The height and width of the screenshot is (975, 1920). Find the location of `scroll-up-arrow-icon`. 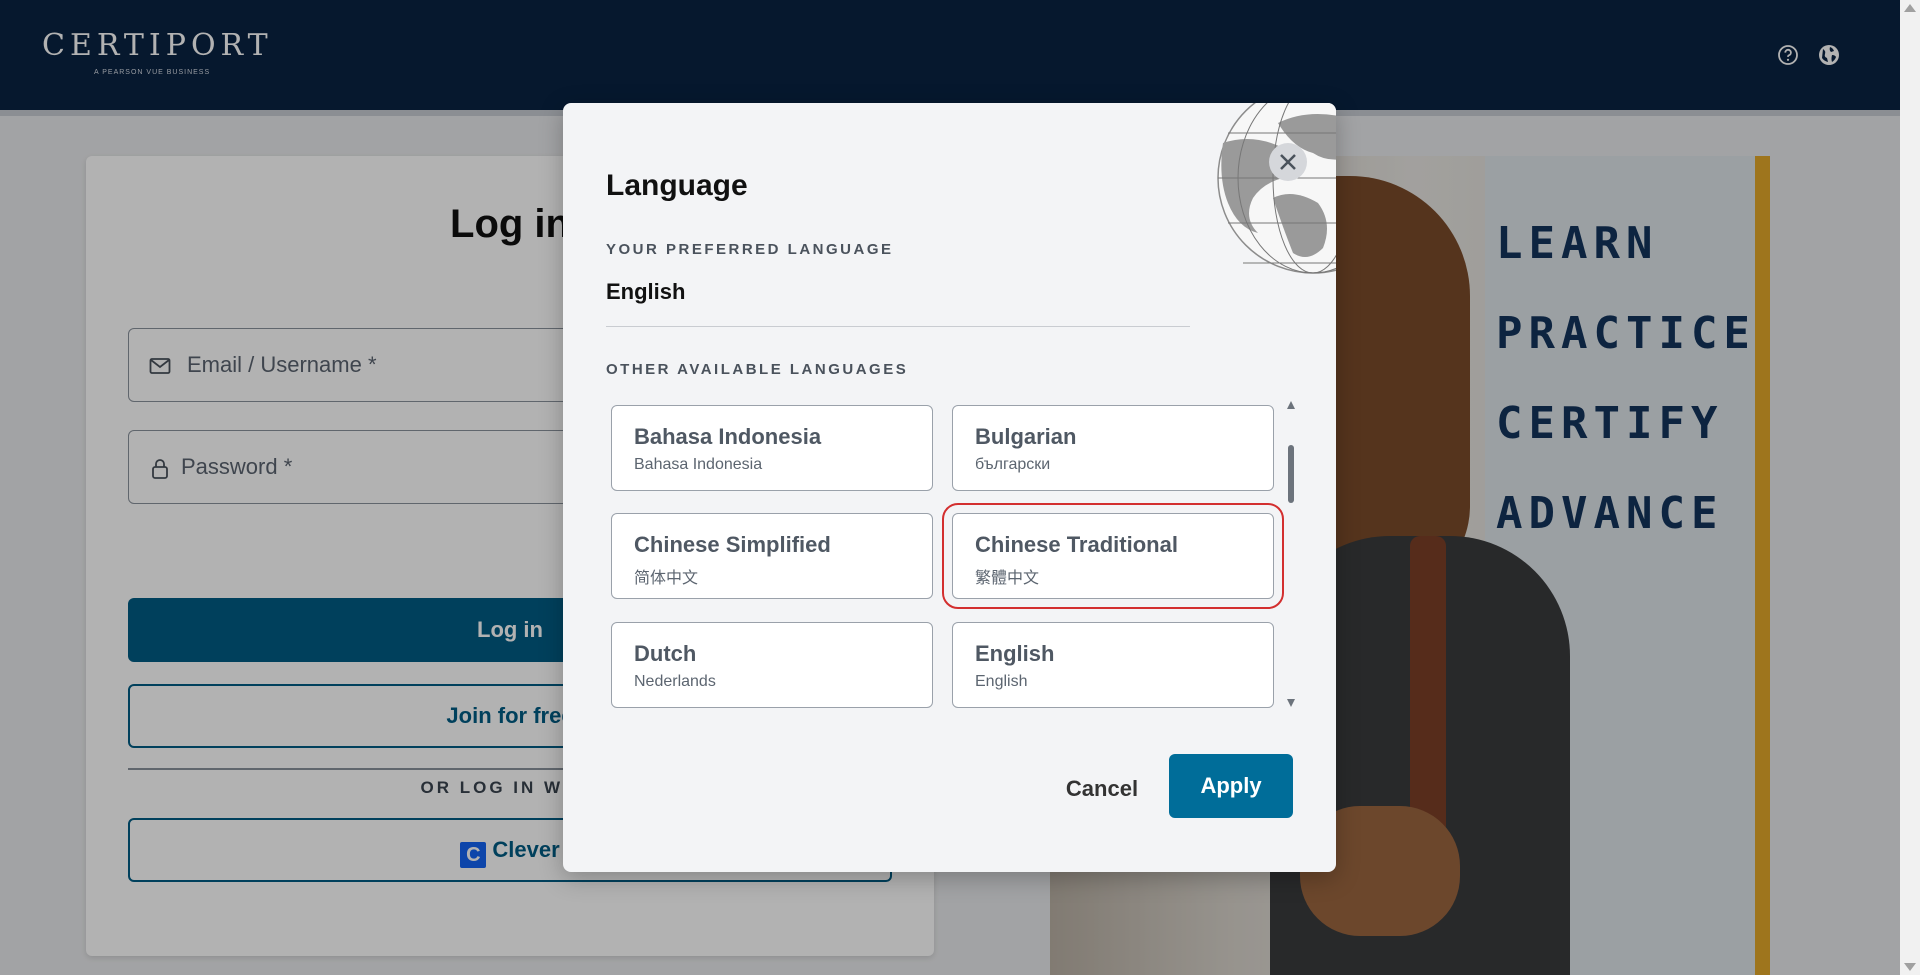

scroll-up-arrow-icon is located at coordinates (1910, 8).